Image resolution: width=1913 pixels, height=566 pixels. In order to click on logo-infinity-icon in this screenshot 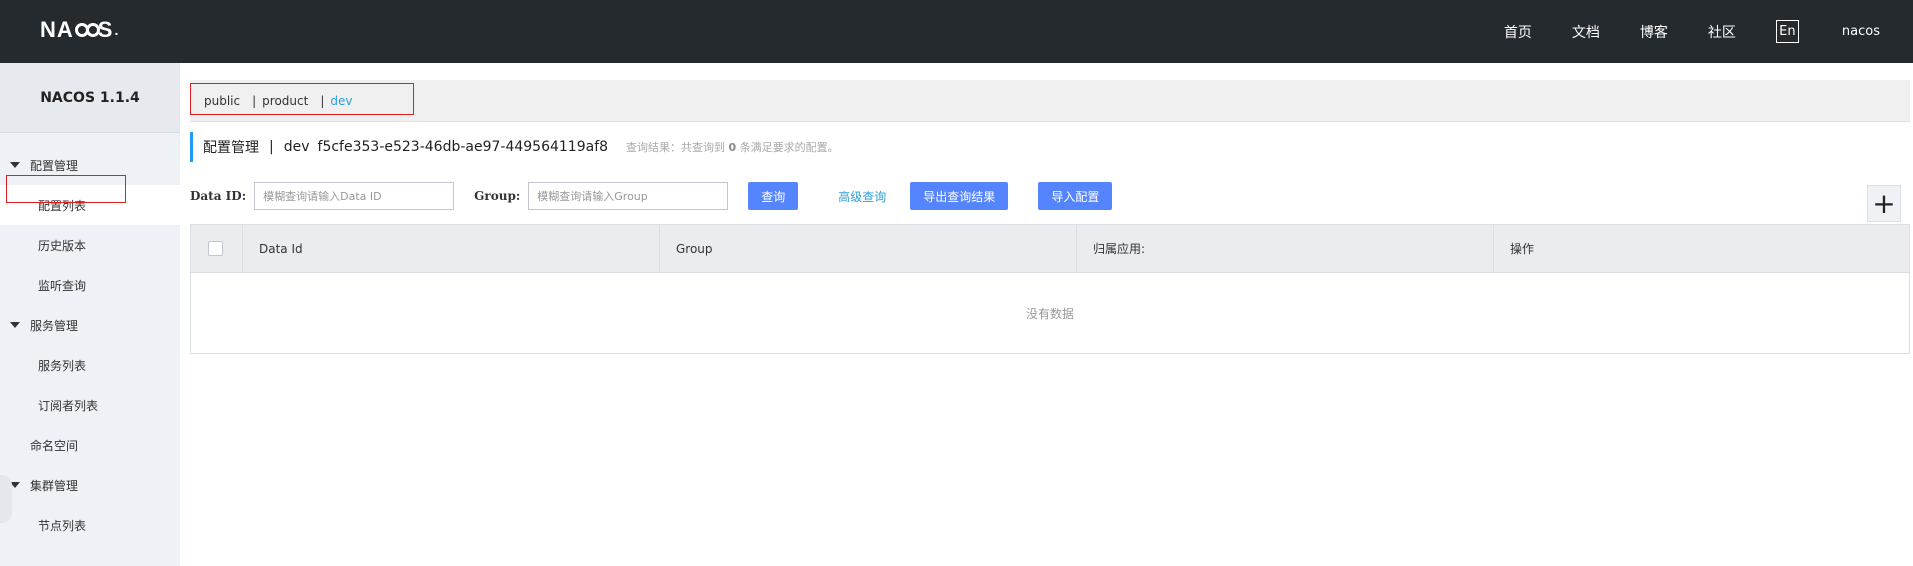, I will do `click(87, 30)`.